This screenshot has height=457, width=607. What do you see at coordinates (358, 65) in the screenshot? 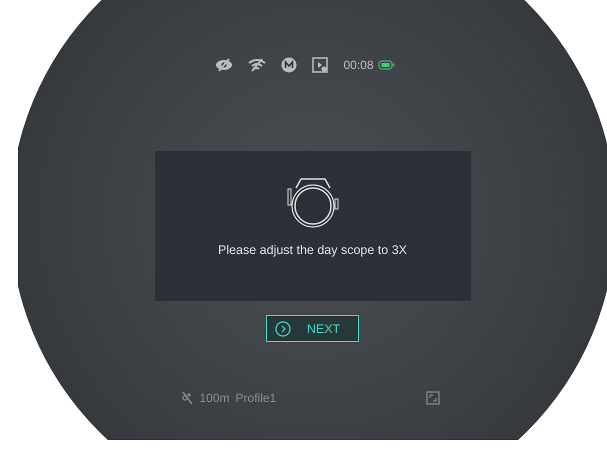
I see `recording-time: 00:08` at bounding box center [358, 65].